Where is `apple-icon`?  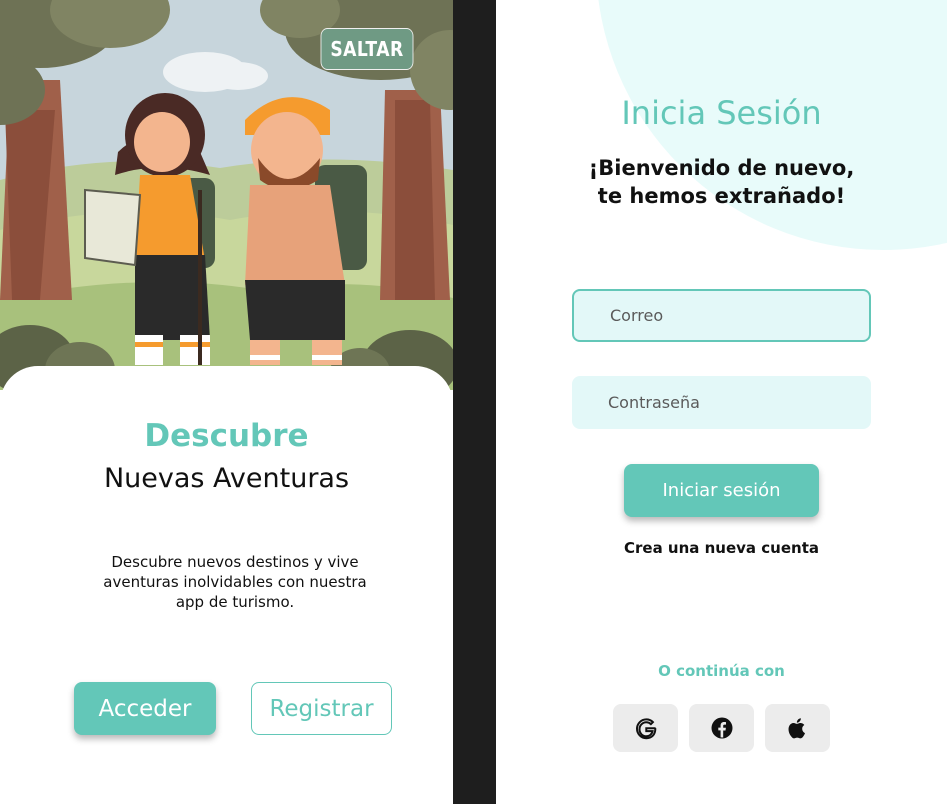 apple-icon is located at coordinates (796, 728).